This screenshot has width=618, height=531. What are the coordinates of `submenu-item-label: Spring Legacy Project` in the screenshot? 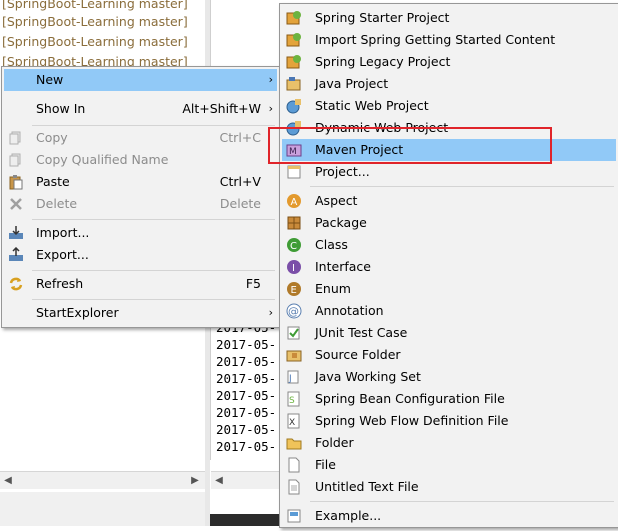 It's located at (383, 61).